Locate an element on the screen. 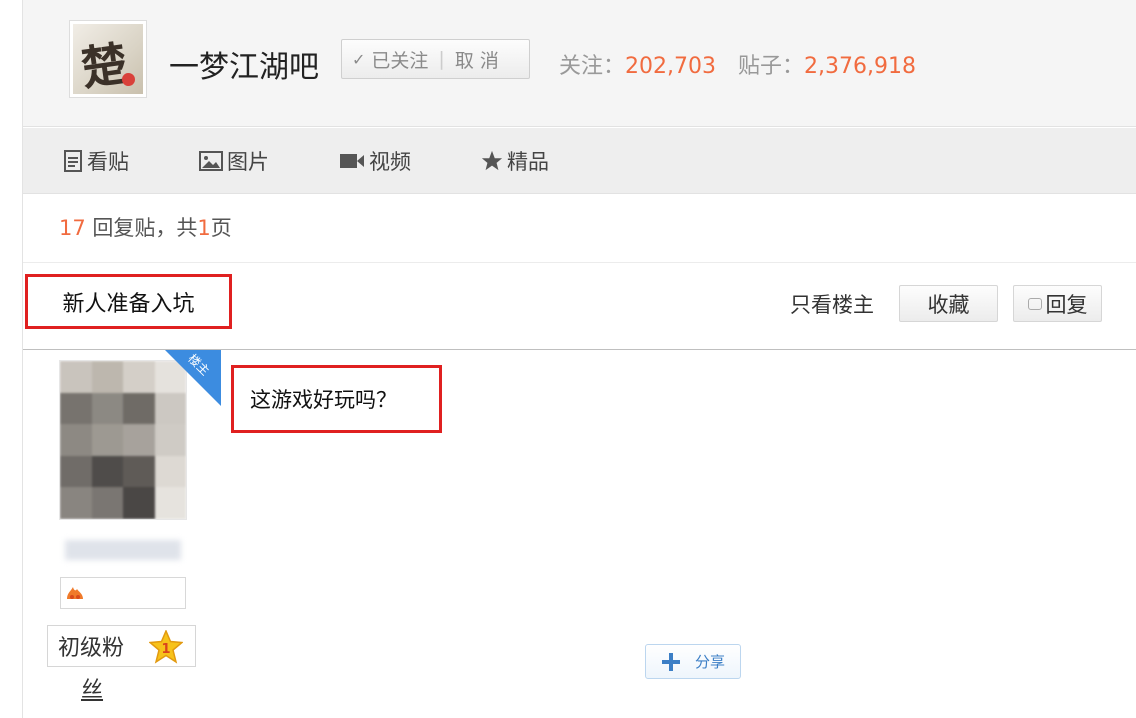 Image resolution: width=1136 pixels, height=718 pixels. follow-state-label: 已关注 is located at coordinates (400, 60).